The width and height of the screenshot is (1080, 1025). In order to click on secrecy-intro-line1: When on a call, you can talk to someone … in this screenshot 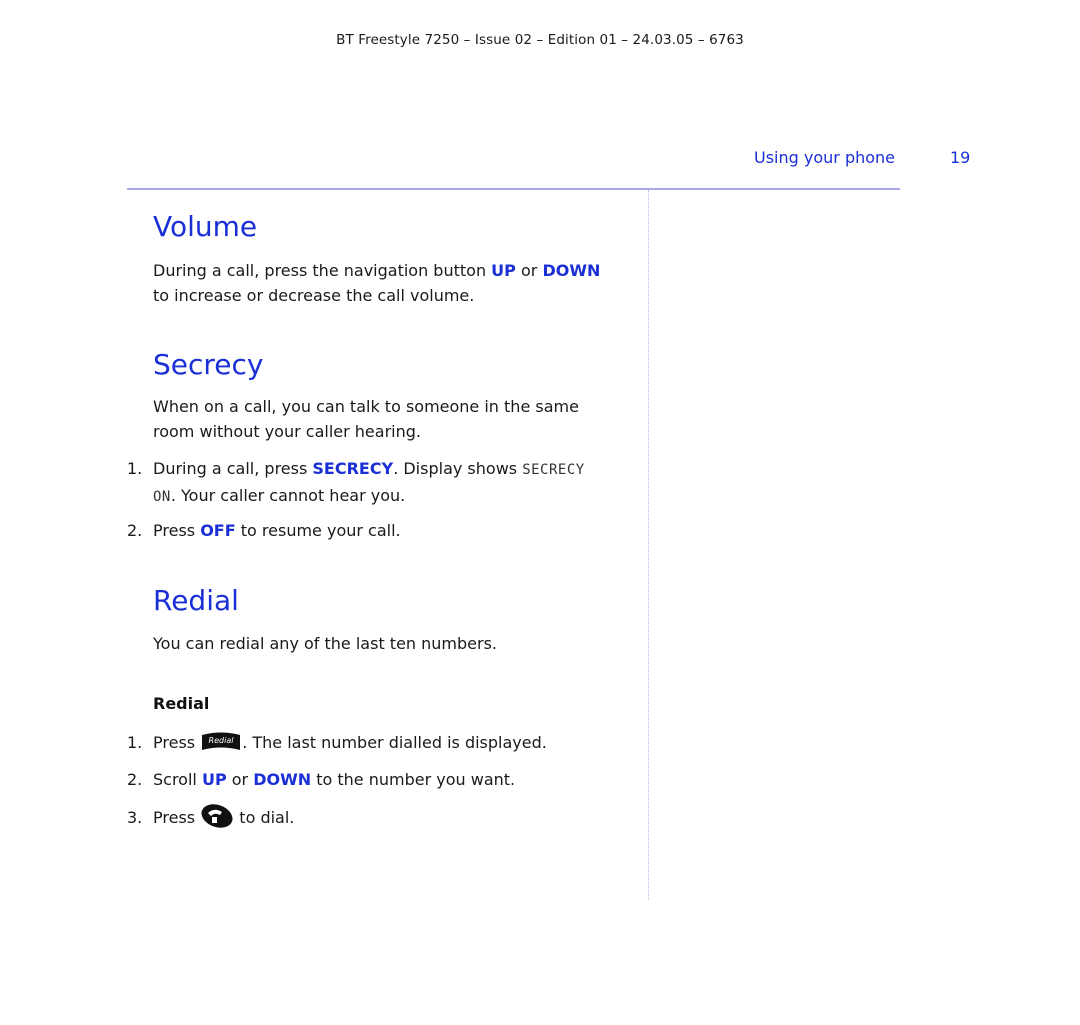, I will do `click(366, 406)`.